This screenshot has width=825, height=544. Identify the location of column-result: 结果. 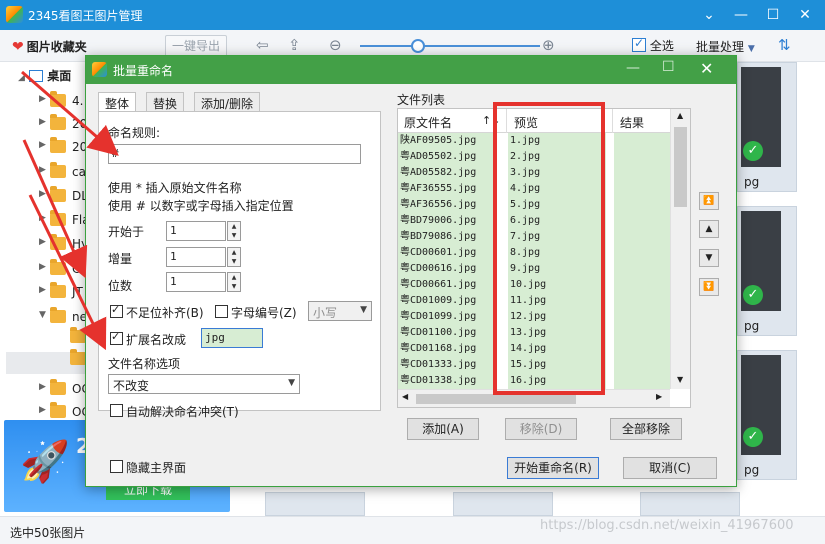
(632, 122).